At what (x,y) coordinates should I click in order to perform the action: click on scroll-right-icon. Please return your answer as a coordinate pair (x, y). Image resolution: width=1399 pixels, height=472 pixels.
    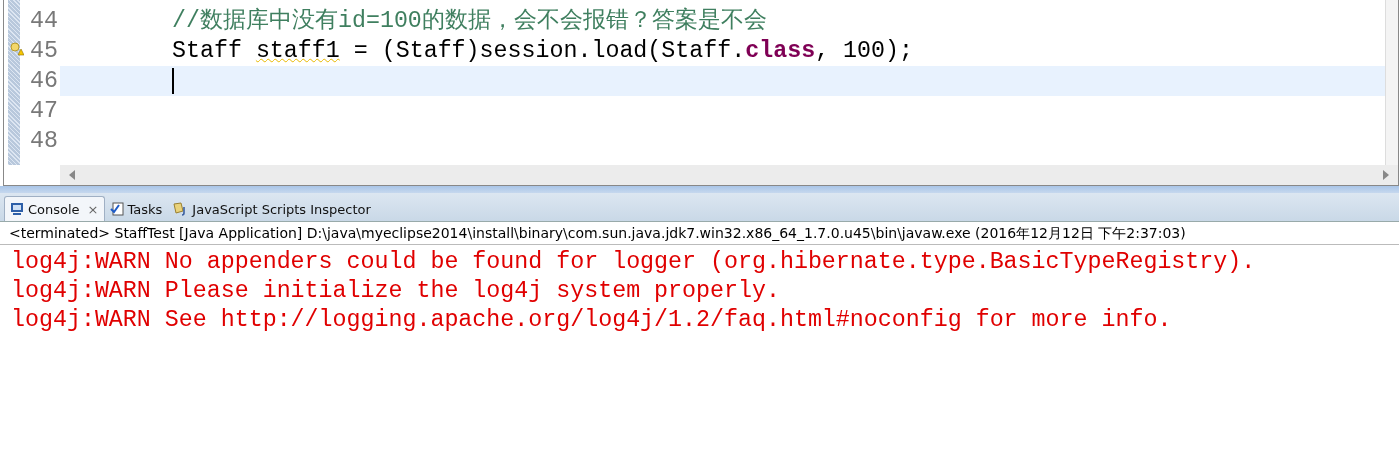
    Looking at the image, I should click on (1386, 175).